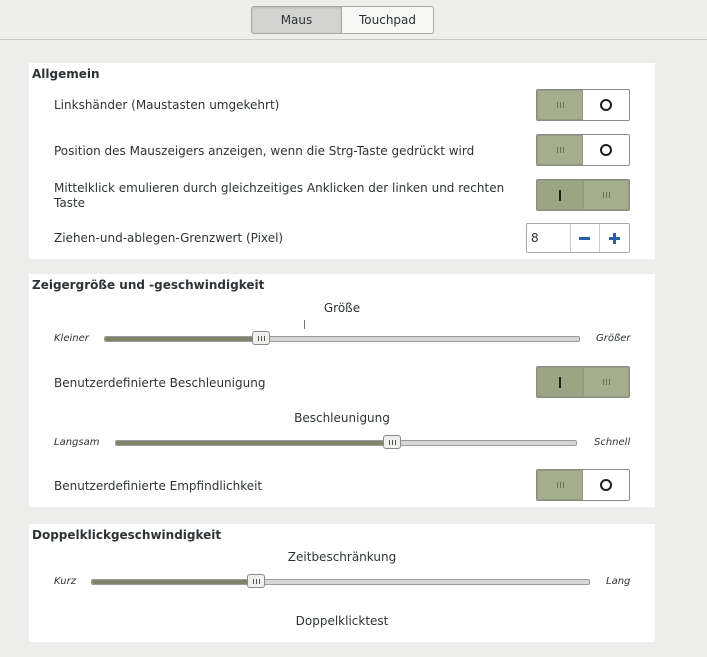  Describe the element at coordinates (148, 285) in the screenshot. I see `pointer-section-title: Zeigergröße und -geschwindigkeit` at that location.